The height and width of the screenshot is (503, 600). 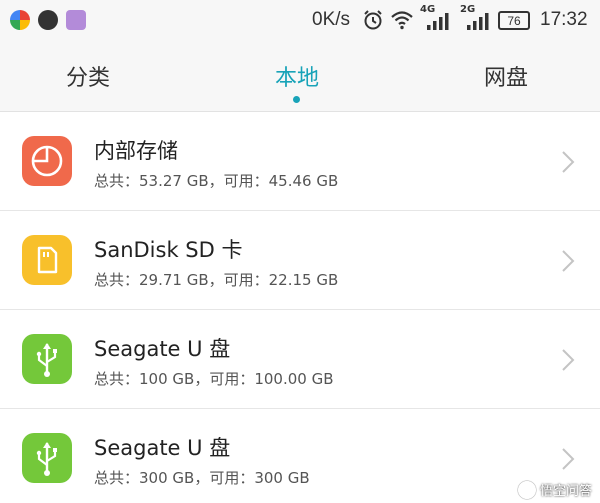 I want to click on colorful-app-icon, so click(x=20, y=20).